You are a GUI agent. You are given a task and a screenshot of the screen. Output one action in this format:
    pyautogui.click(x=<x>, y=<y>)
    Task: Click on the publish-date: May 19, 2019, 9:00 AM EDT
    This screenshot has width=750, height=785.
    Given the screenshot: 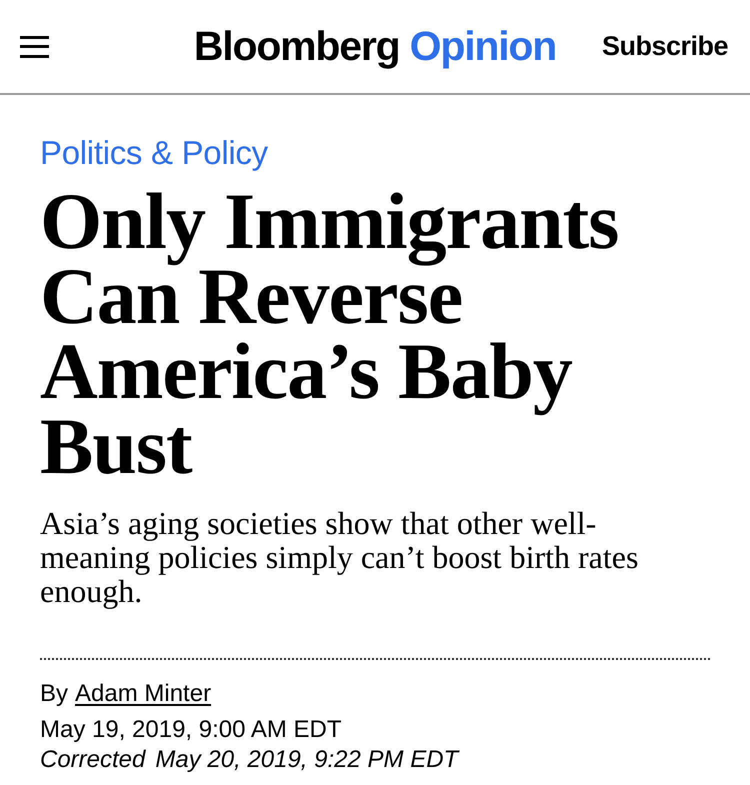 What is the action you would take?
    pyautogui.click(x=191, y=730)
    